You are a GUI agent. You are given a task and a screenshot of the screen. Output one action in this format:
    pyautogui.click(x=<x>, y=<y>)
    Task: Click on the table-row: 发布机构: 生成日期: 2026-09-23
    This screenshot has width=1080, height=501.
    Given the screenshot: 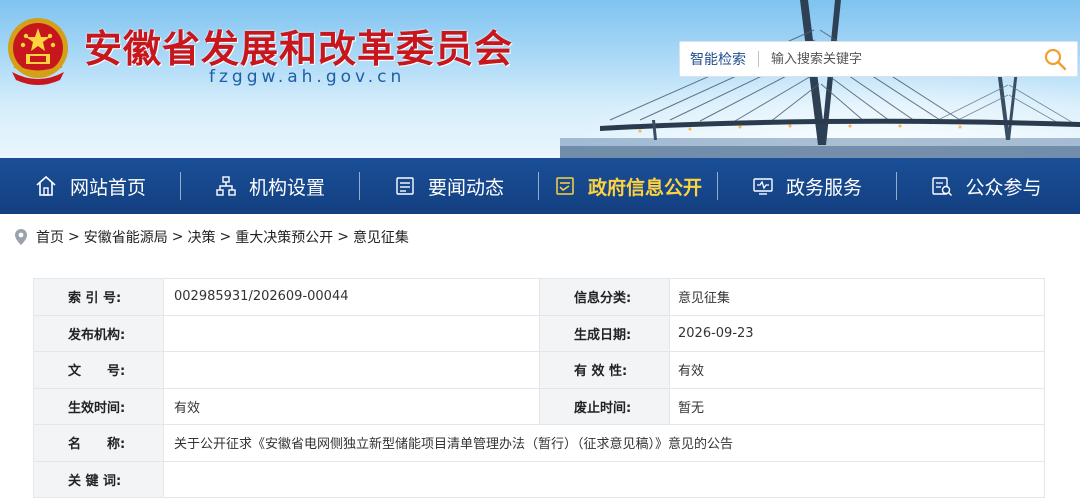 What is the action you would take?
    pyautogui.click(x=539, y=333)
    